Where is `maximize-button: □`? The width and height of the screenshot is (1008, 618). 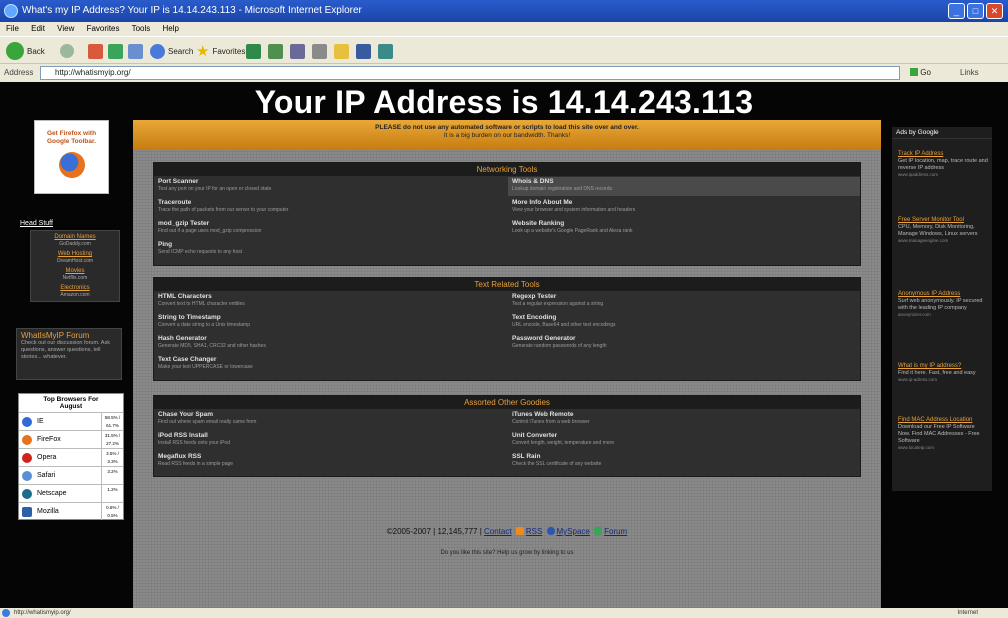
maximize-button: □ is located at coordinates (975, 11).